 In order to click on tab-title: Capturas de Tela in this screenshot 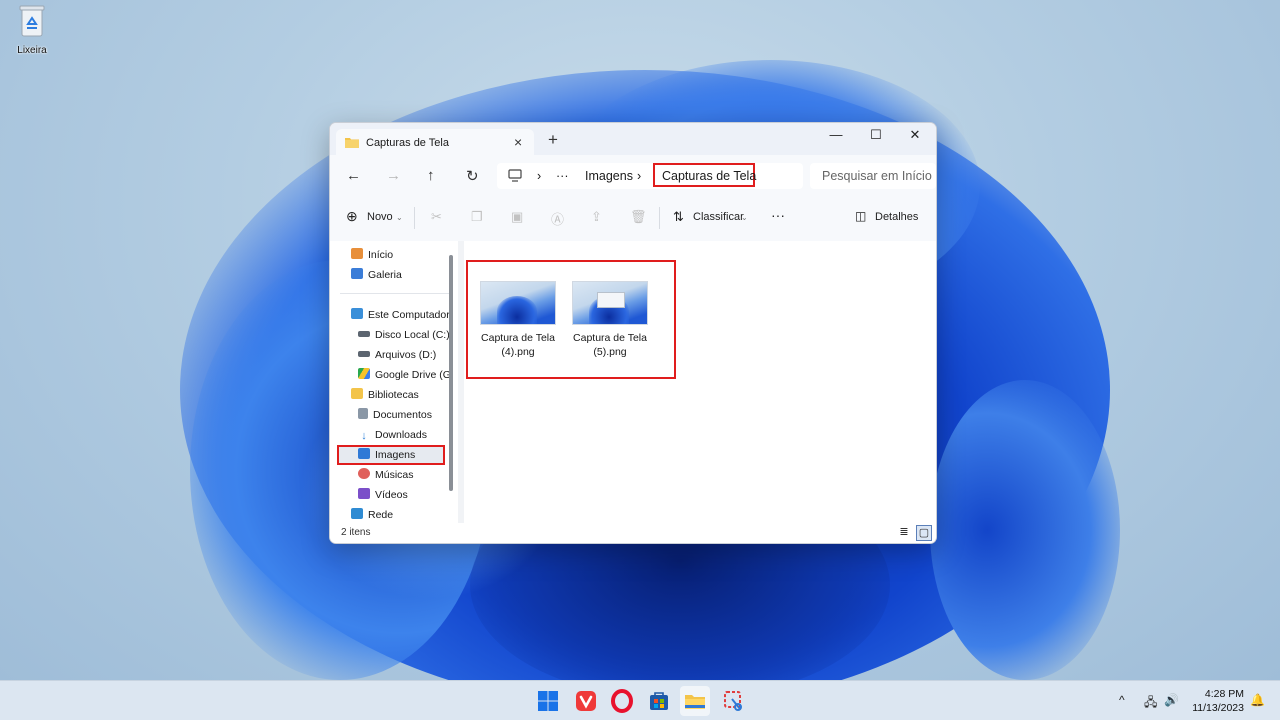, I will do `click(407, 143)`.